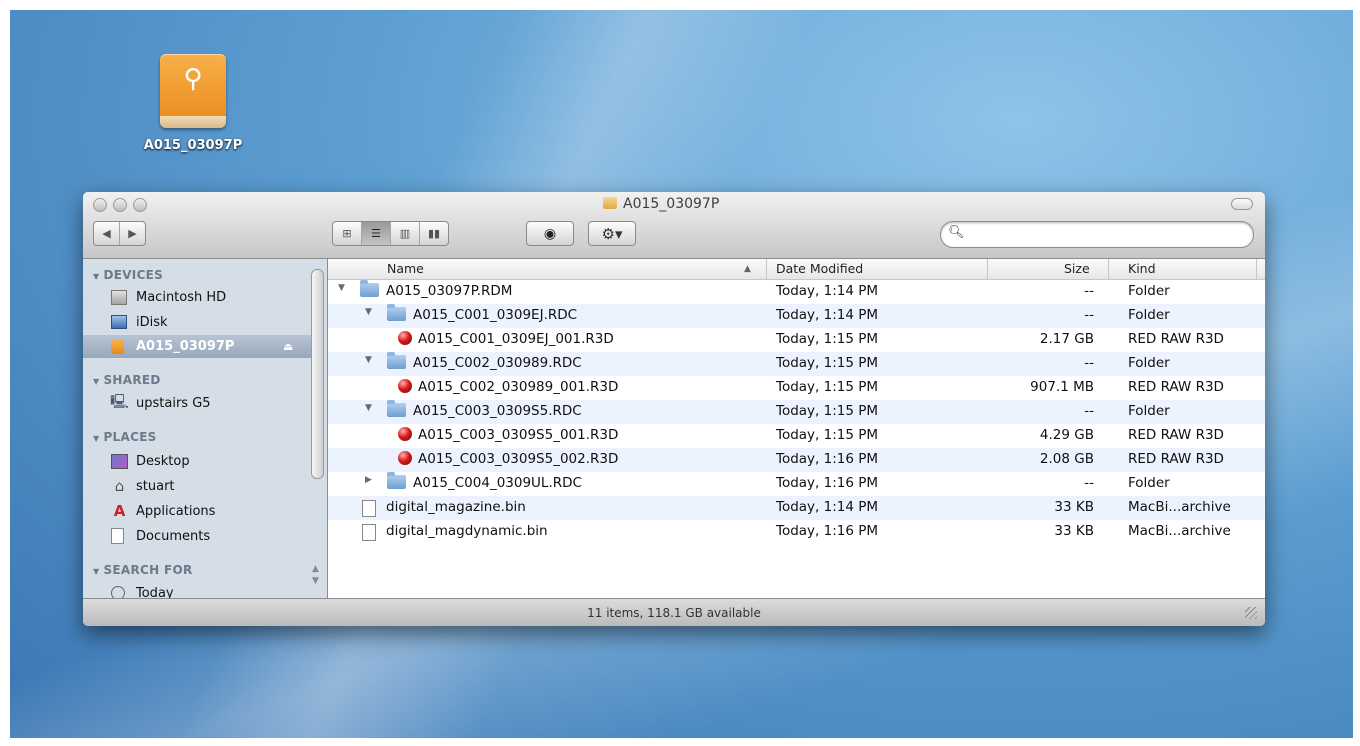  Describe the element at coordinates (612, 233) in the screenshot. I see `gear-icon: ⚙▾` at that location.